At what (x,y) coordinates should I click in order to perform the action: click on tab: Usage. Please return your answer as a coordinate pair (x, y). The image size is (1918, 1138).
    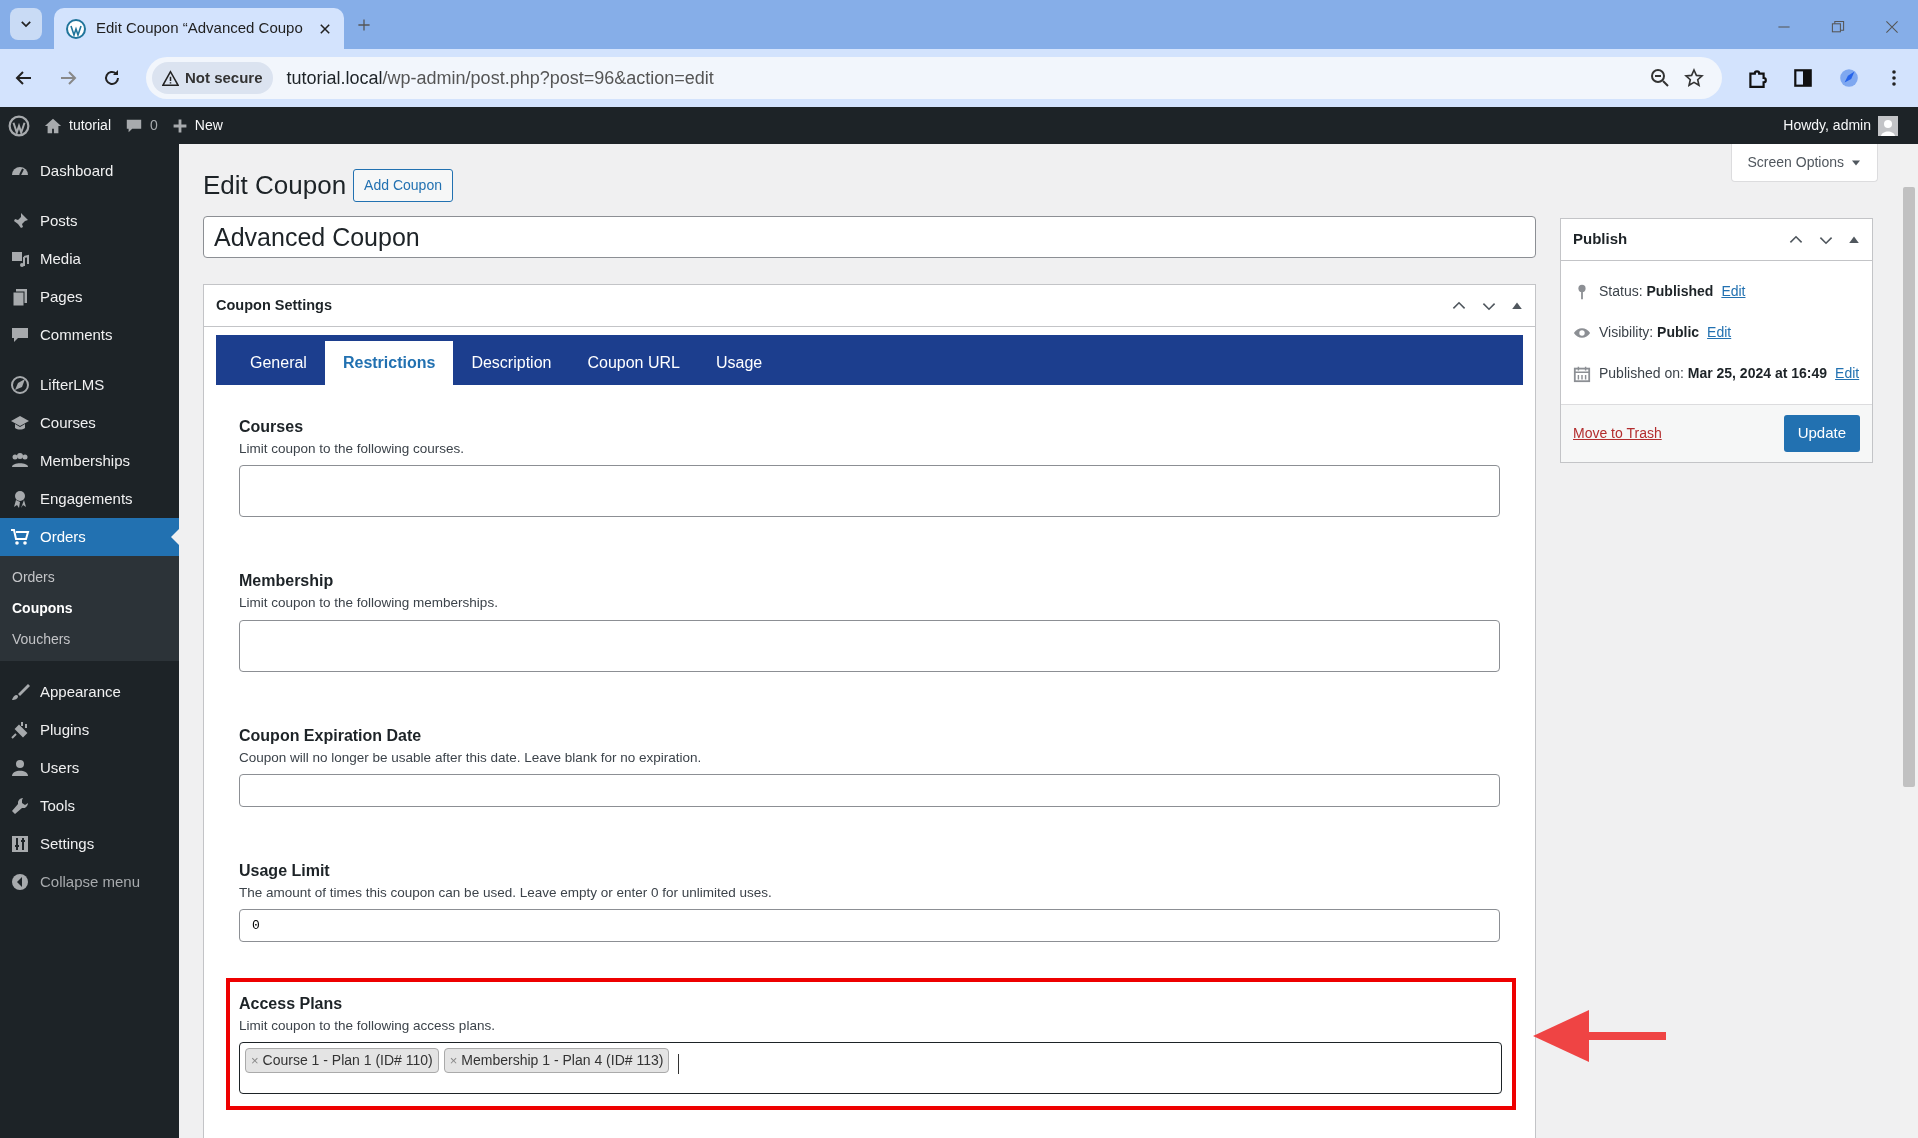
    Looking at the image, I should click on (739, 363).